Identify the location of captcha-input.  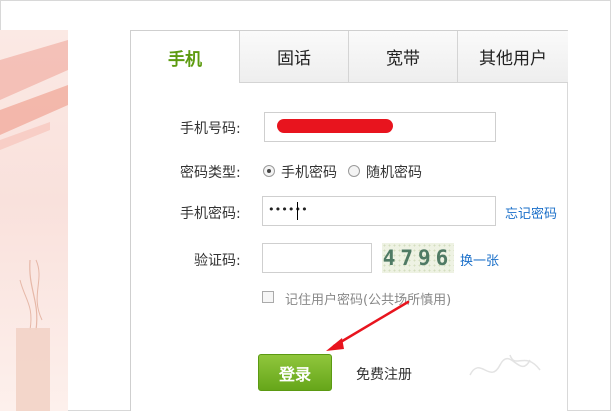
(317, 258).